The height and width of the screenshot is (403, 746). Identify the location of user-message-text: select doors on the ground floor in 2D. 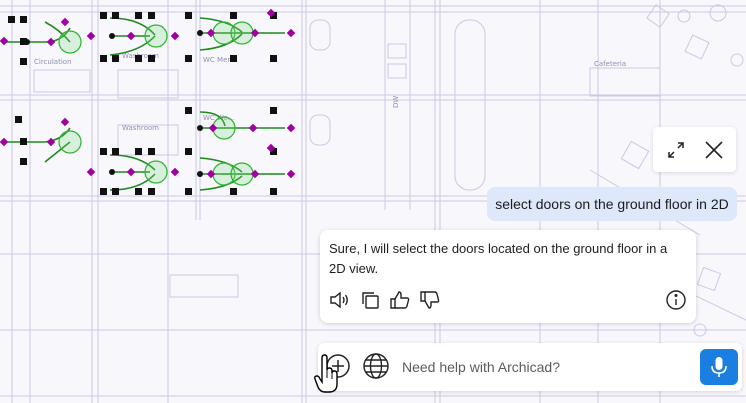
(612, 204).